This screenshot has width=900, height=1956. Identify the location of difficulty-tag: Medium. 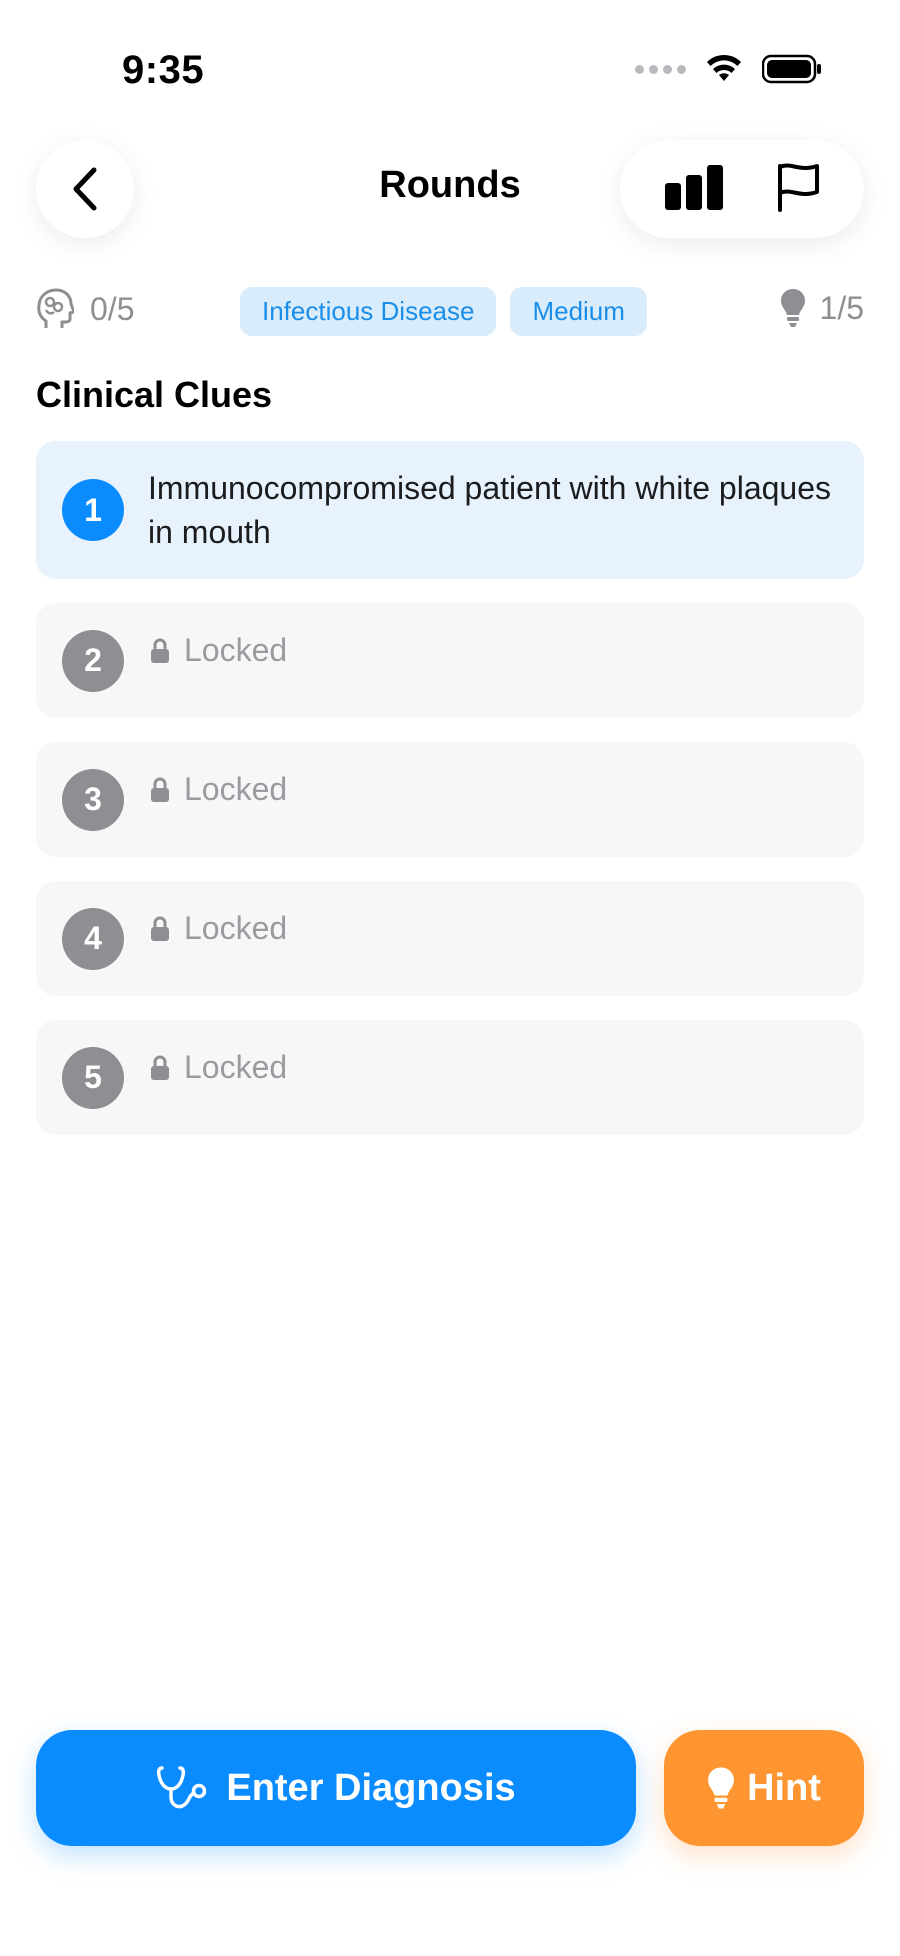
(578, 311).